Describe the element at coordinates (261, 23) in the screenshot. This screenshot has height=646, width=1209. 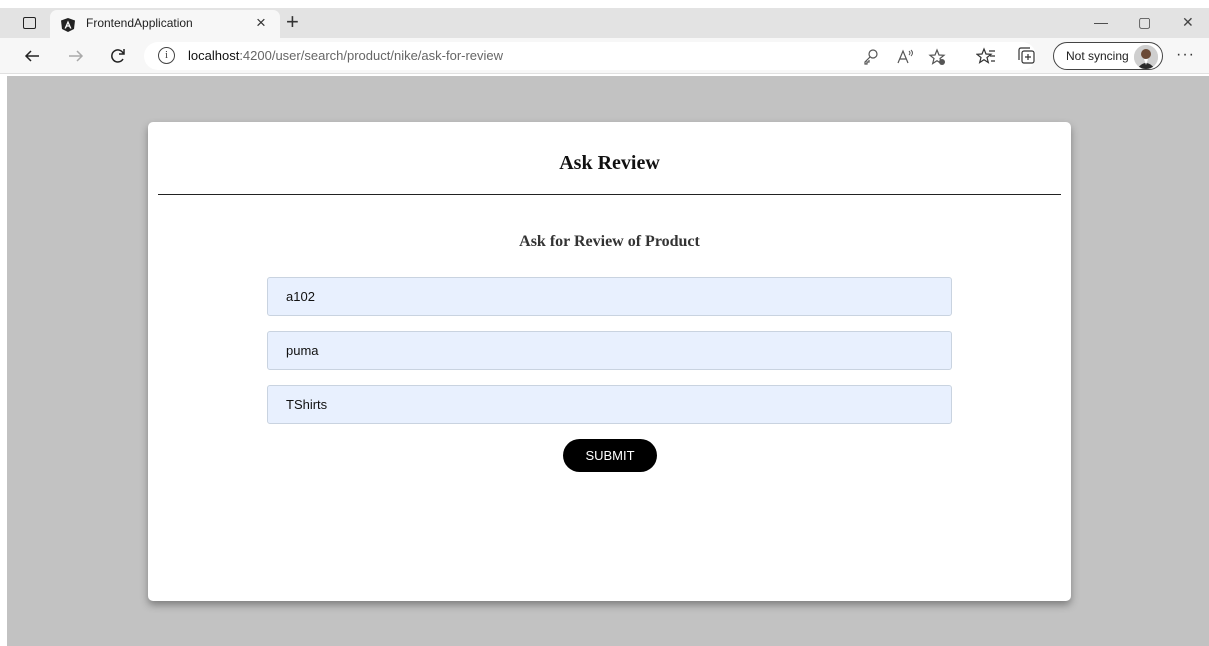
I see `tab-close-icon: ×` at that location.